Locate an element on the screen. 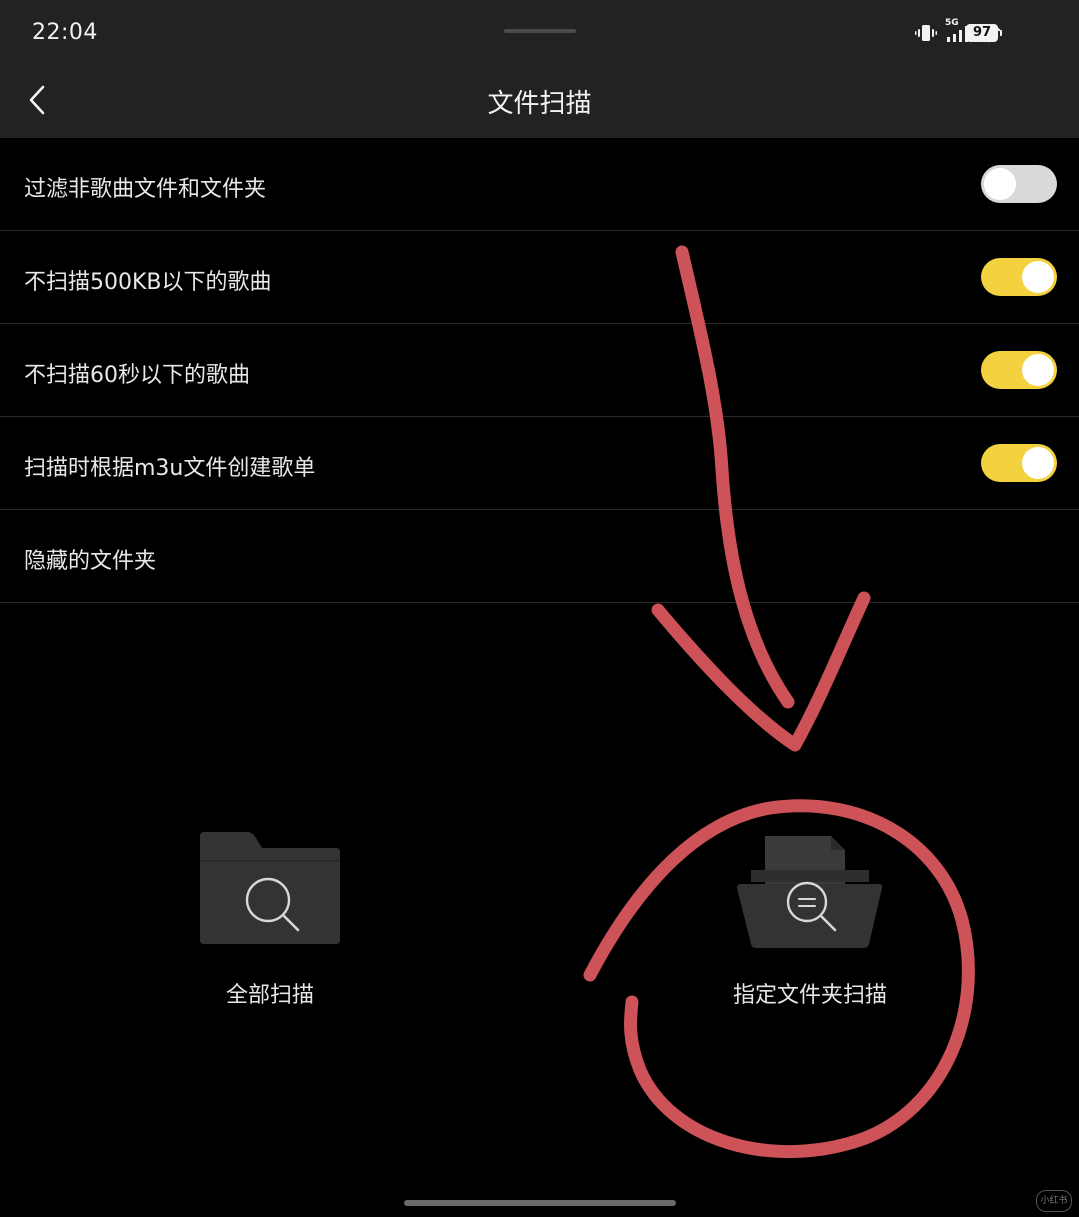 This screenshot has height=1217, width=1079. setting-label: 不扫描500KB以下的歌曲 is located at coordinates (148, 282).